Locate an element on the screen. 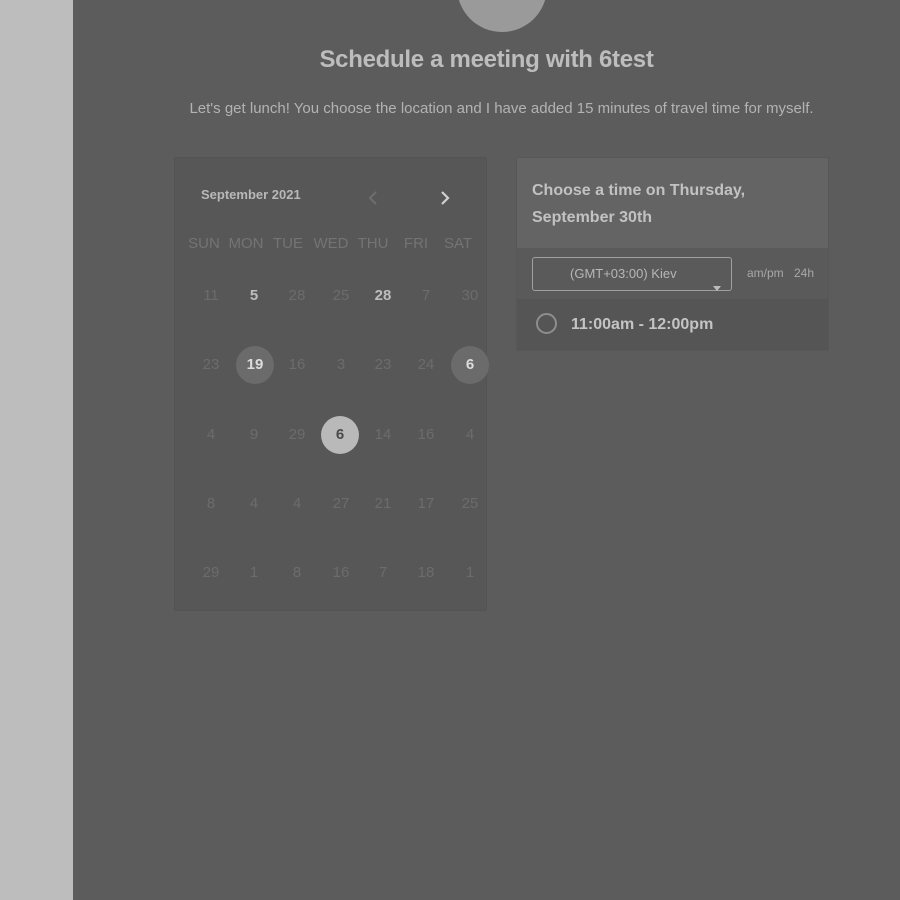  calendar-day: 11 is located at coordinates (211, 295).